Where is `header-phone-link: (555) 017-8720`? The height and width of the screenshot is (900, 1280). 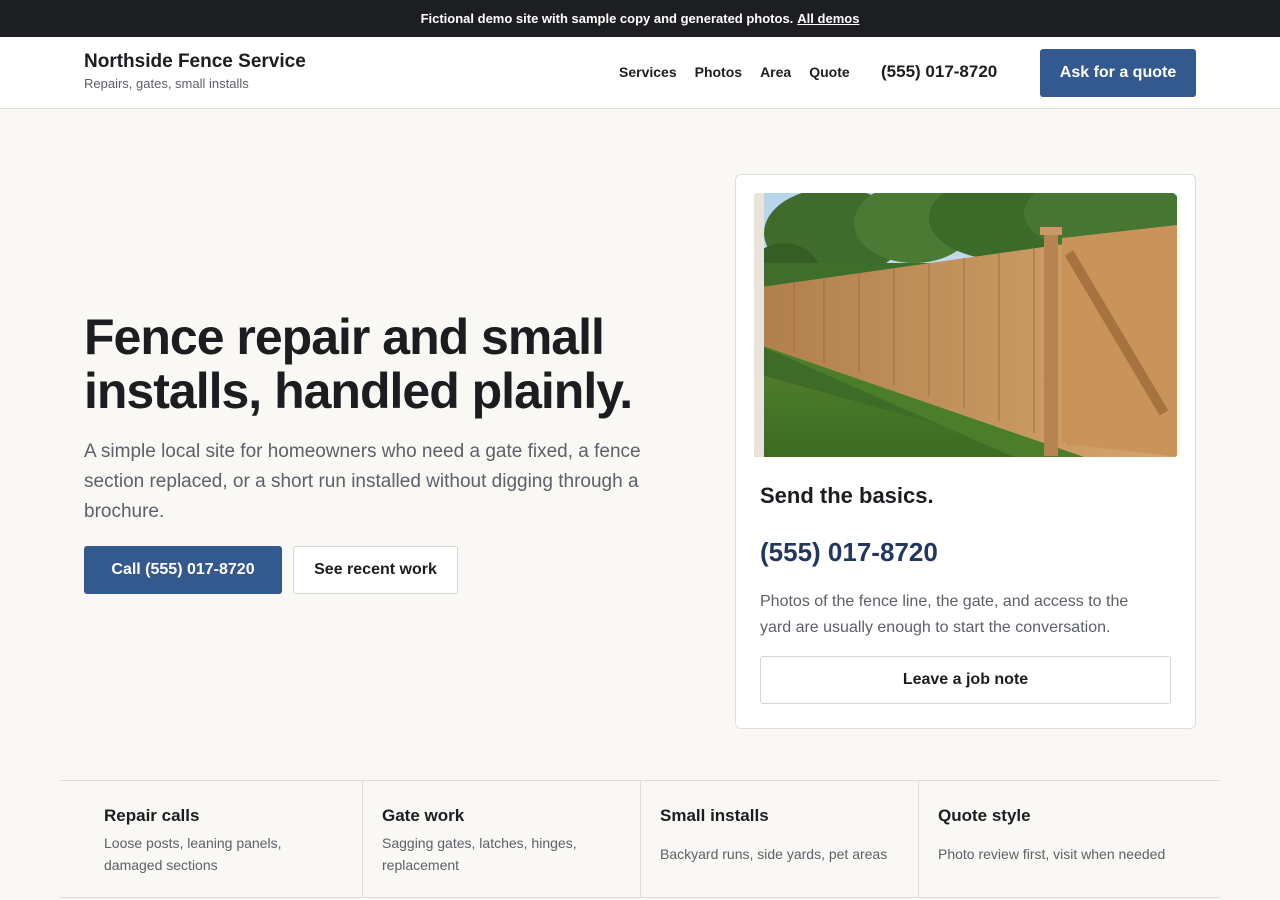 header-phone-link: (555) 017-8720 is located at coordinates (939, 72).